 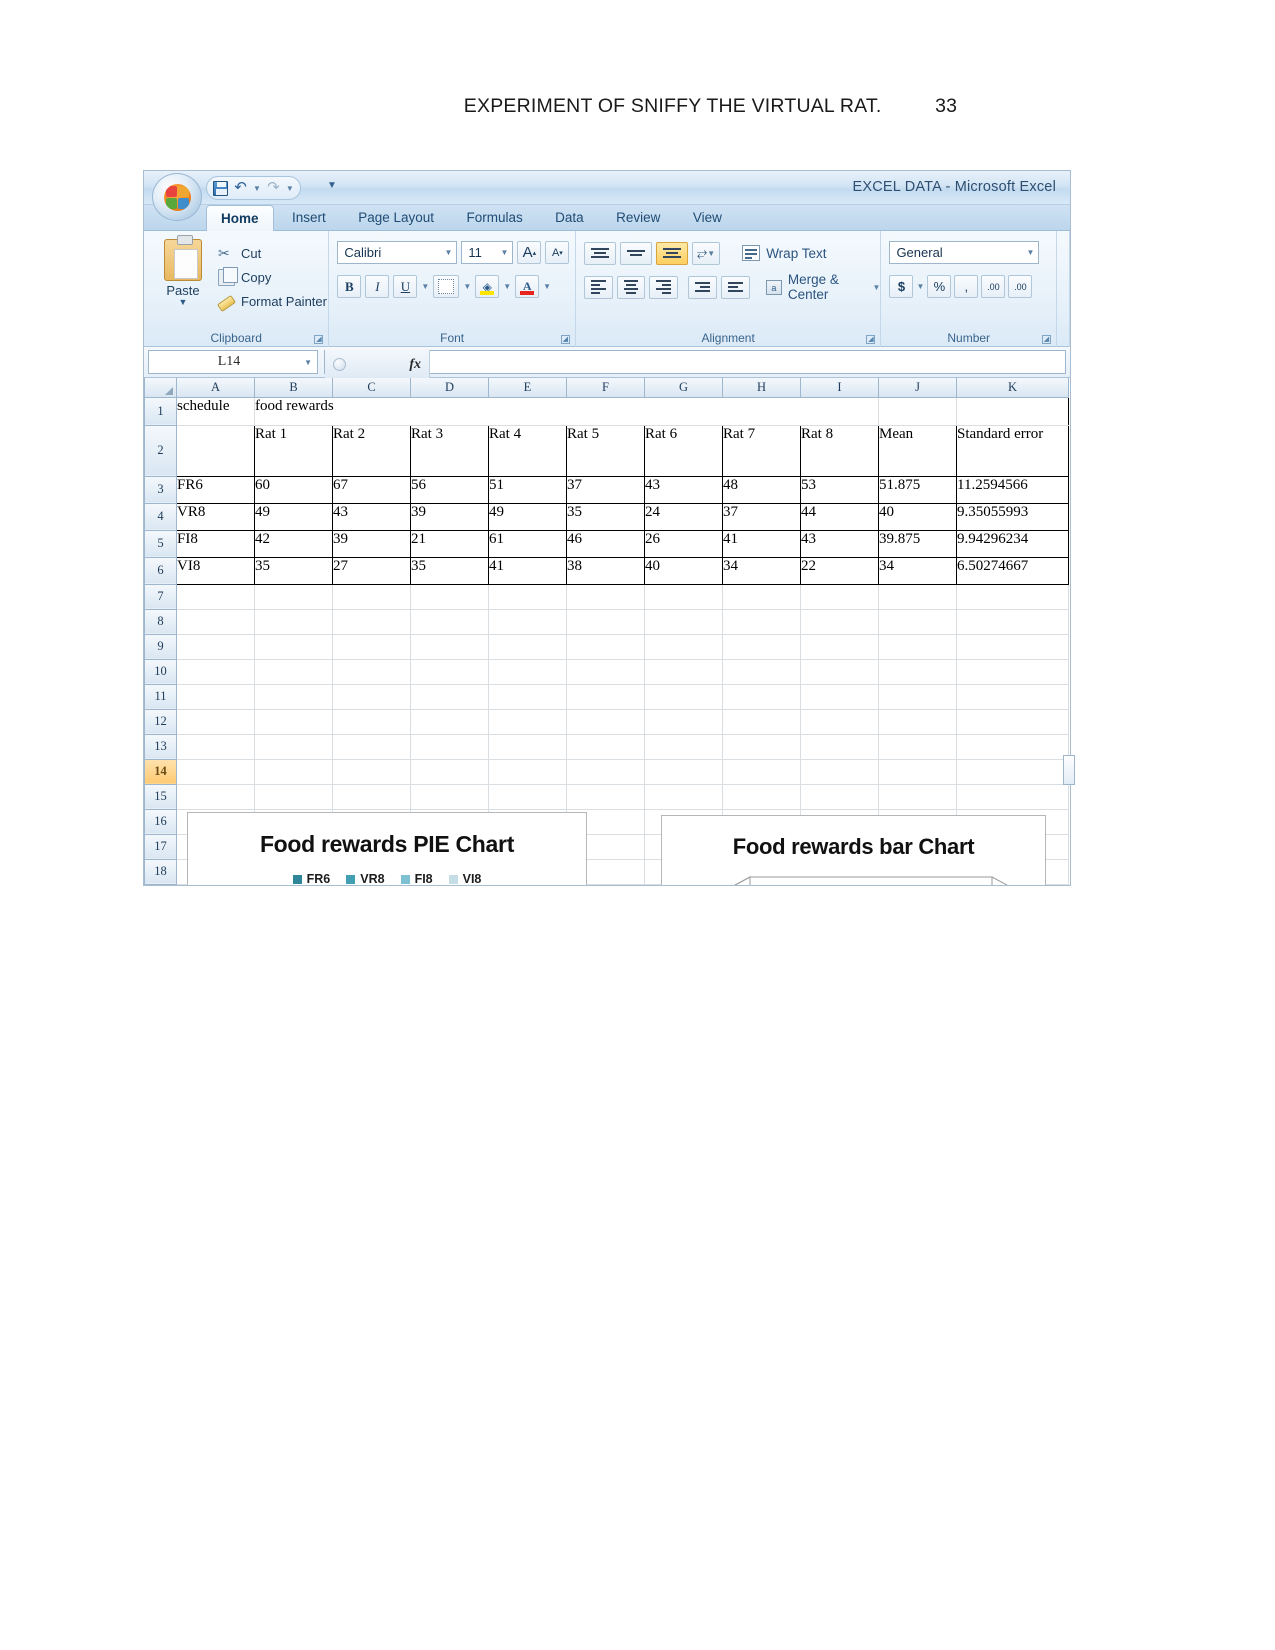 What do you see at coordinates (293, 771) in the screenshot?
I see `cell-B14` at bounding box center [293, 771].